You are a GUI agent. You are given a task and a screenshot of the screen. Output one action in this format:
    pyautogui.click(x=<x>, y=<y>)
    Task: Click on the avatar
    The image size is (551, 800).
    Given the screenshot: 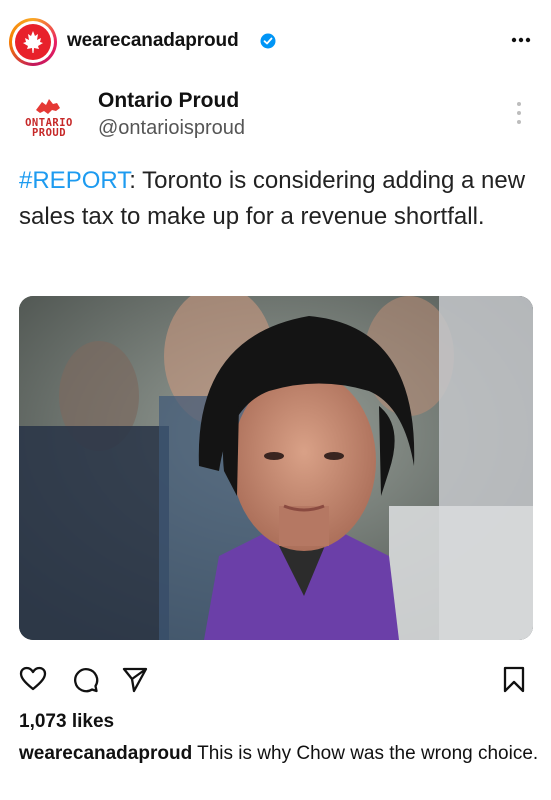 What is the action you would take?
    pyautogui.click(x=33, y=42)
    